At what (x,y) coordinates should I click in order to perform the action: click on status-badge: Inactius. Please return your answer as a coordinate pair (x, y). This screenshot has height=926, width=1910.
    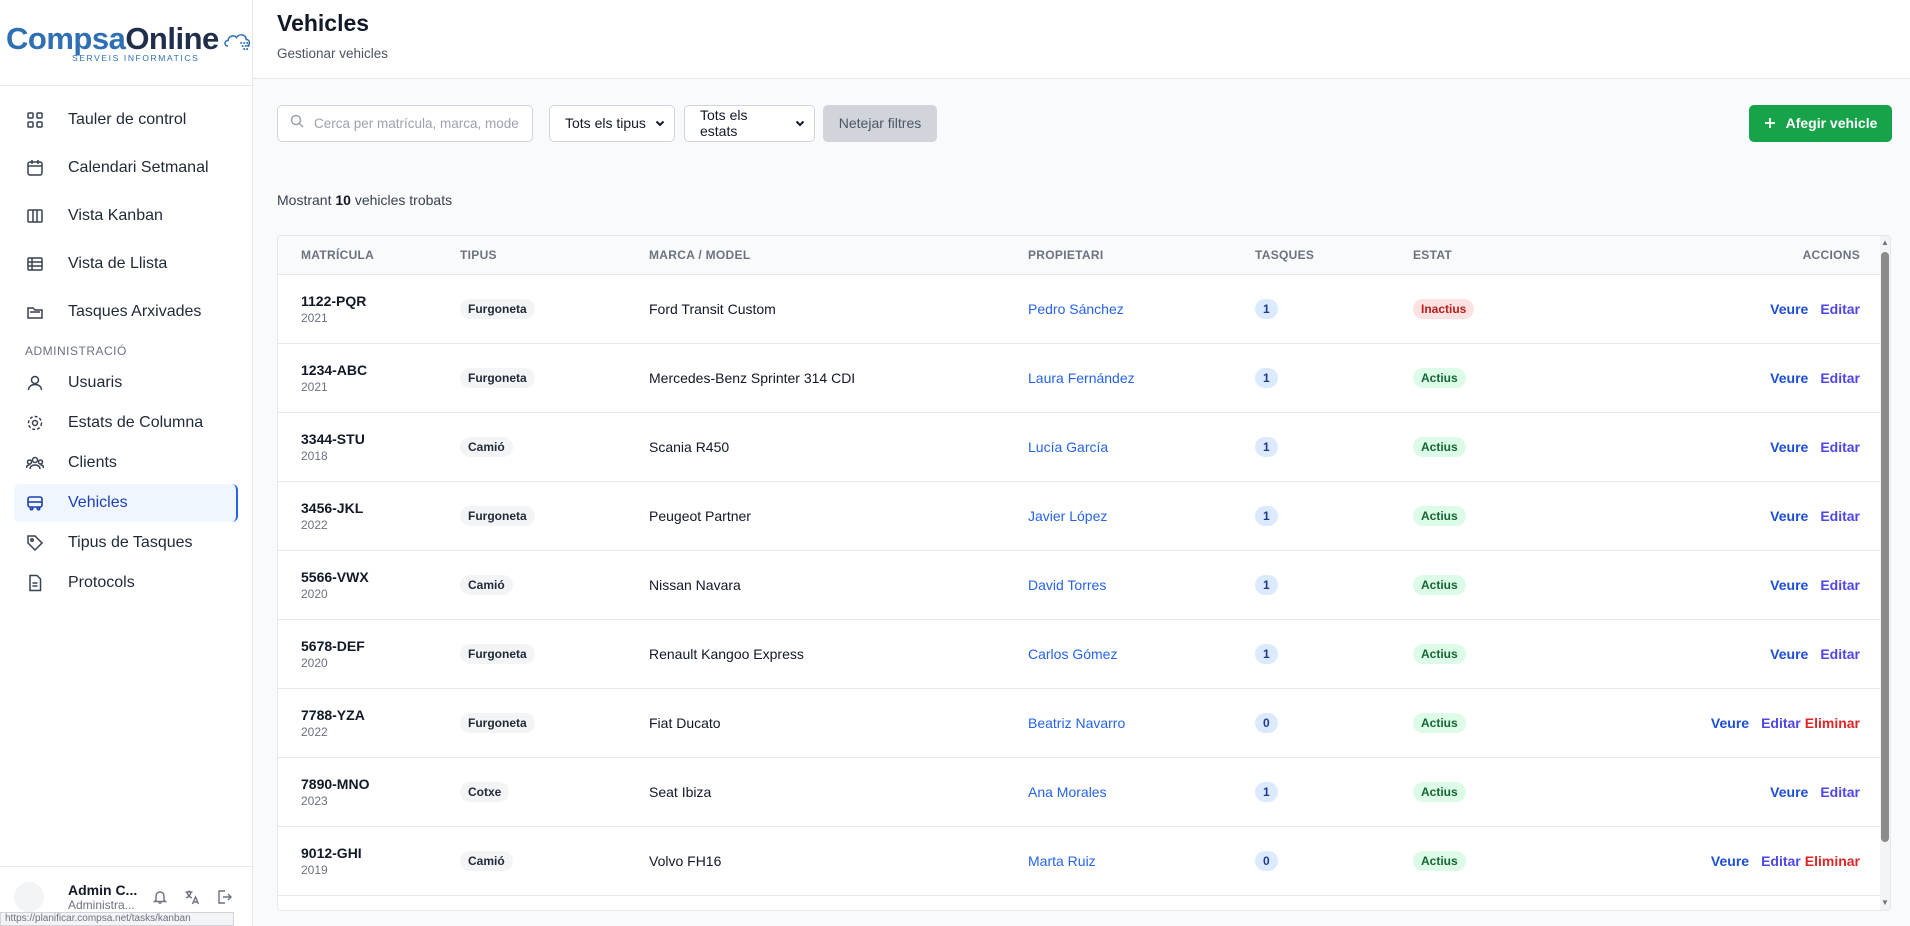
    Looking at the image, I should click on (1444, 308).